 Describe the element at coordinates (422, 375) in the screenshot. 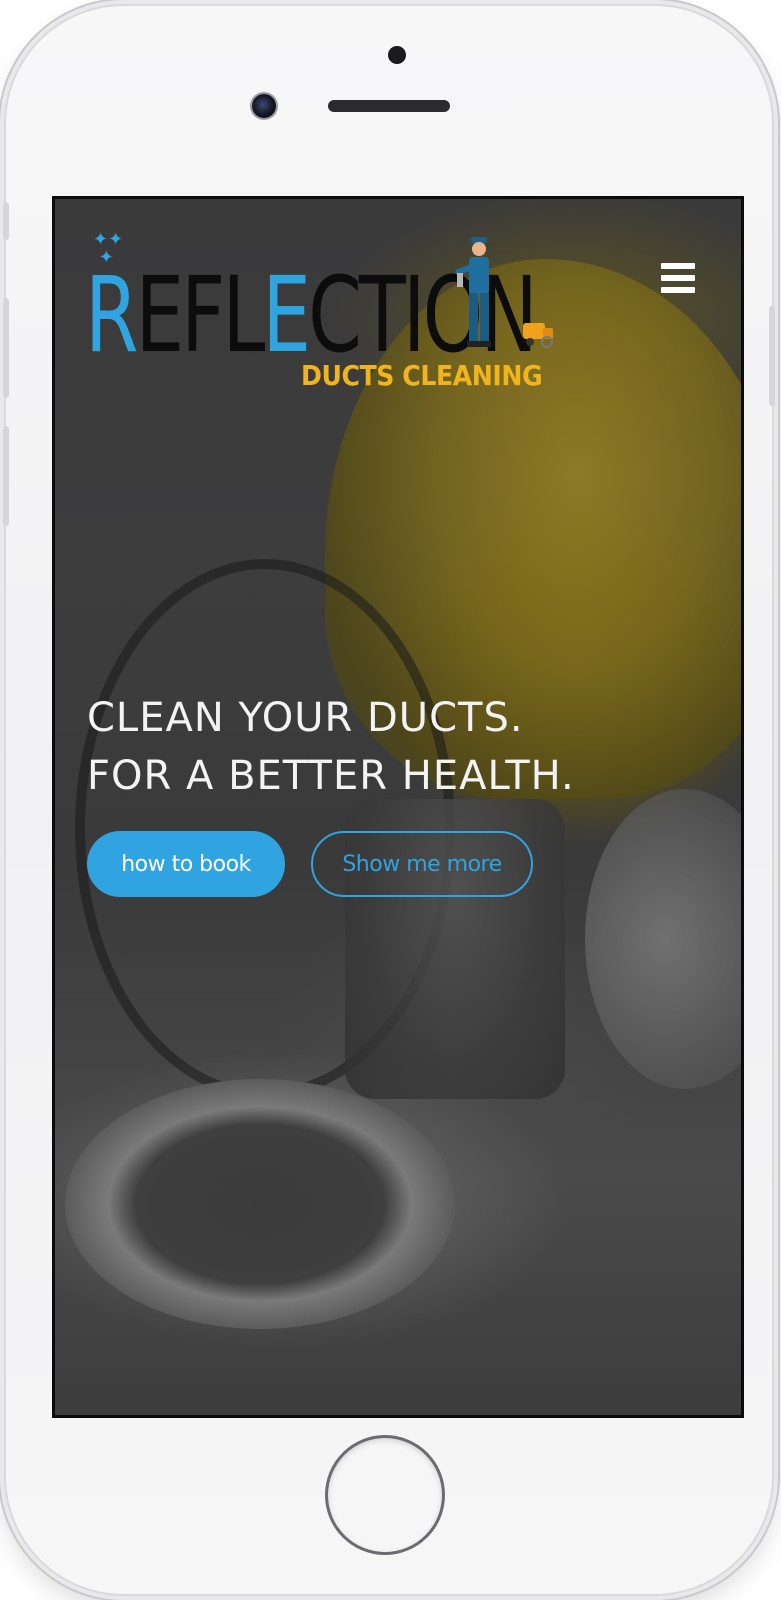

I see `logo-subtitle: DUCTS CLEANING` at that location.